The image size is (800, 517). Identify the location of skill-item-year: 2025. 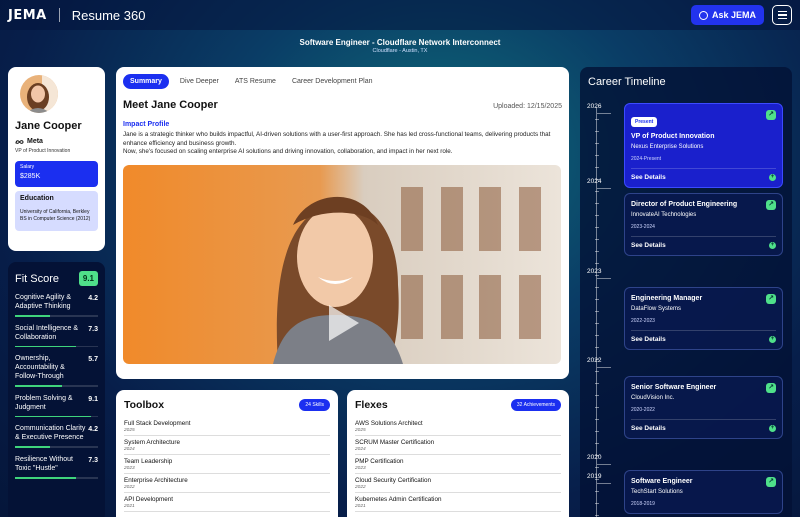
(129, 430).